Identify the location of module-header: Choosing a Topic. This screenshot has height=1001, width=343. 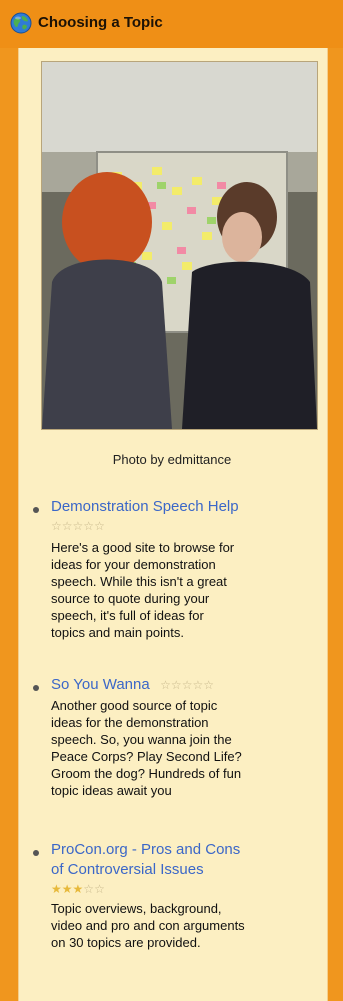
(171, 24).